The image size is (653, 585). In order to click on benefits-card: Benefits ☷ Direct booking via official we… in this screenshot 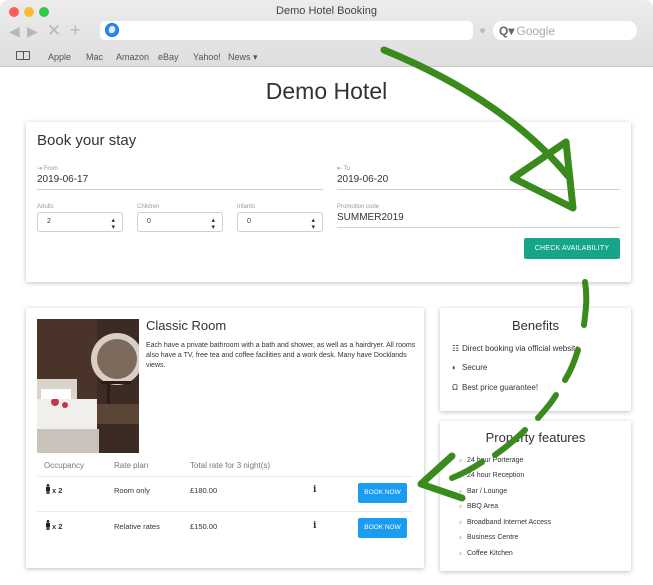, I will do `click(535, 359)`.